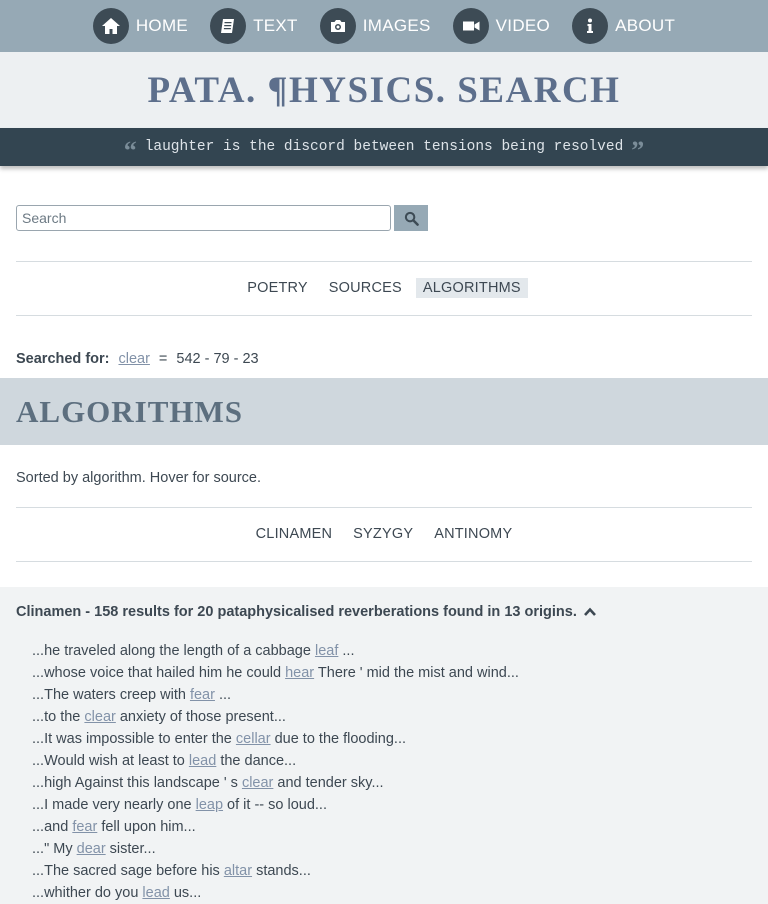  What do you see at coordinates (638, 150) in the screenshot?
I see `close-quote-icon: ”` at bounding box center [638, 150].